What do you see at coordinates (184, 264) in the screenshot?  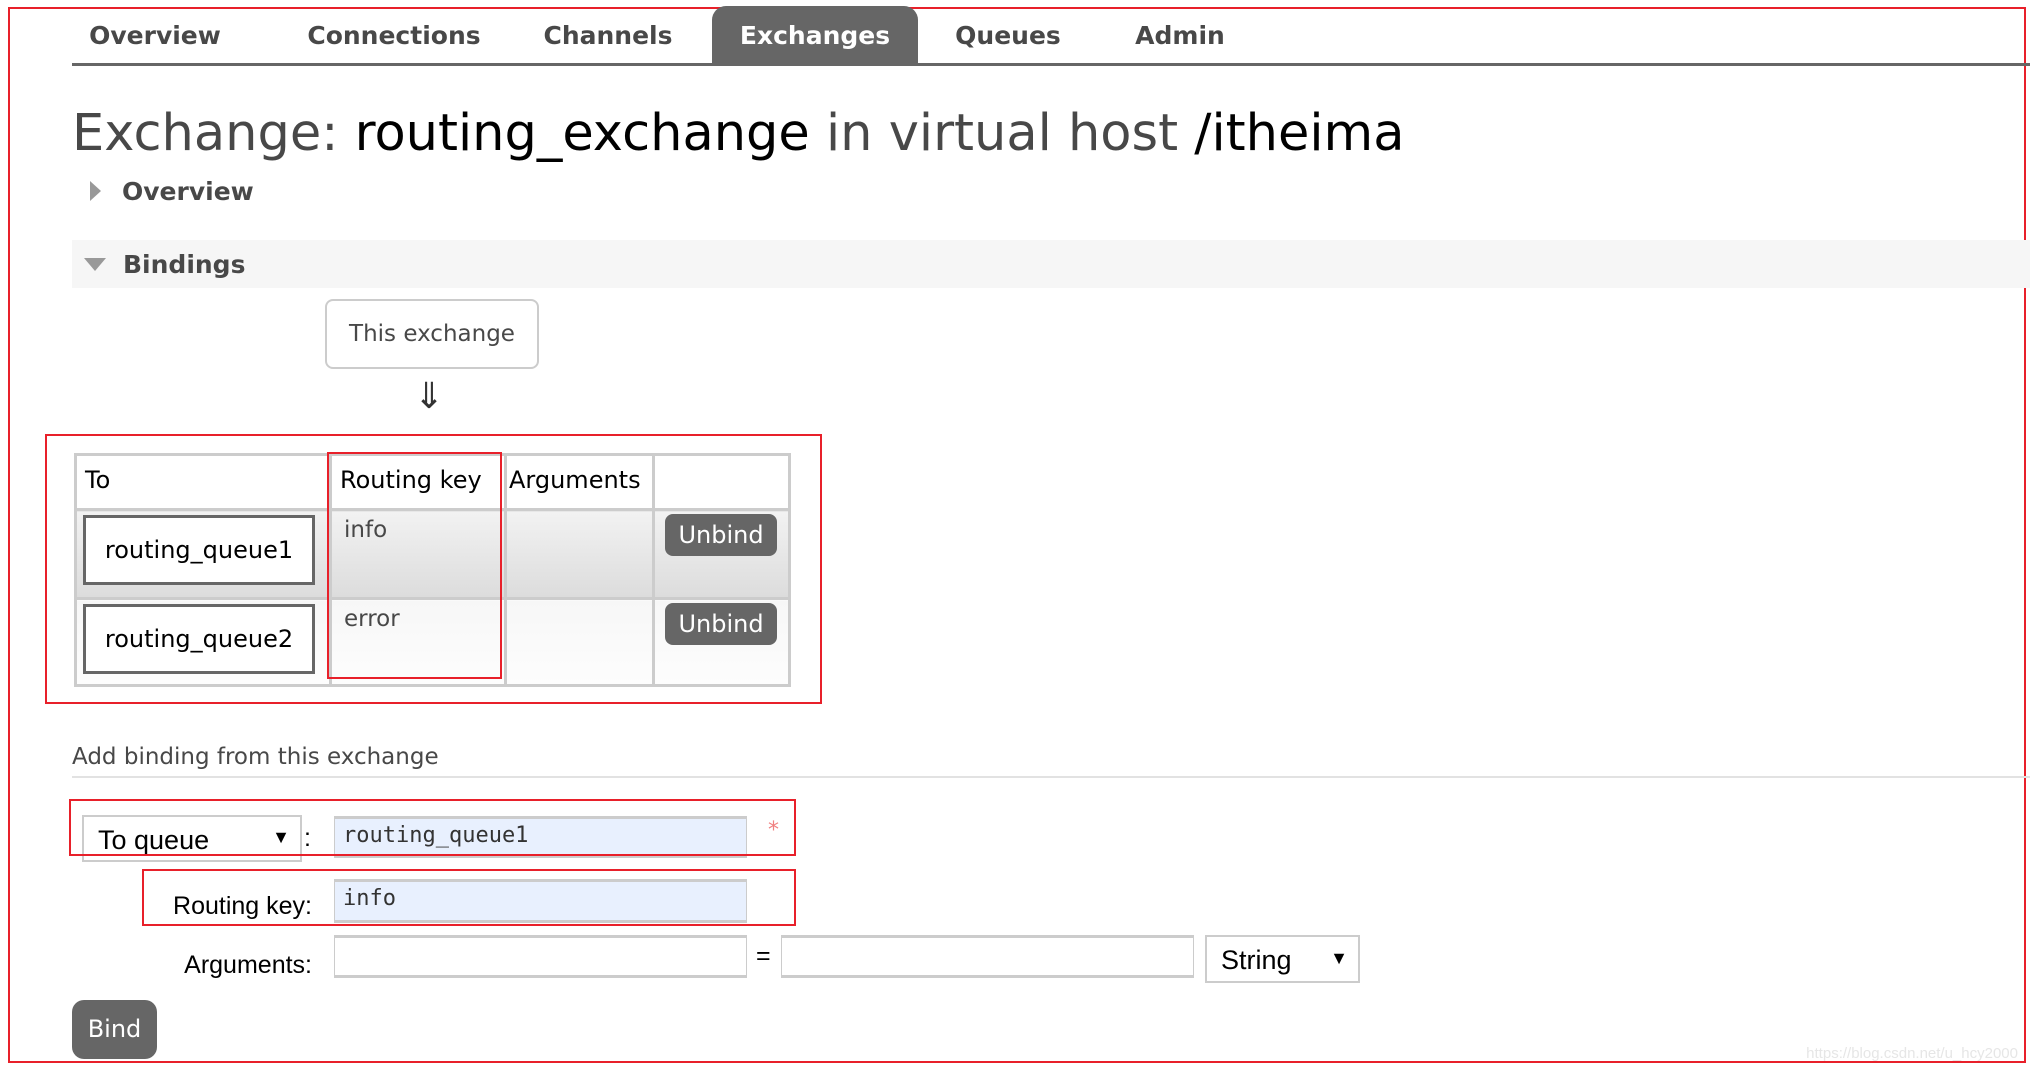 I see `bindings-section-label: Bindings` at bounding box center [184, 264].